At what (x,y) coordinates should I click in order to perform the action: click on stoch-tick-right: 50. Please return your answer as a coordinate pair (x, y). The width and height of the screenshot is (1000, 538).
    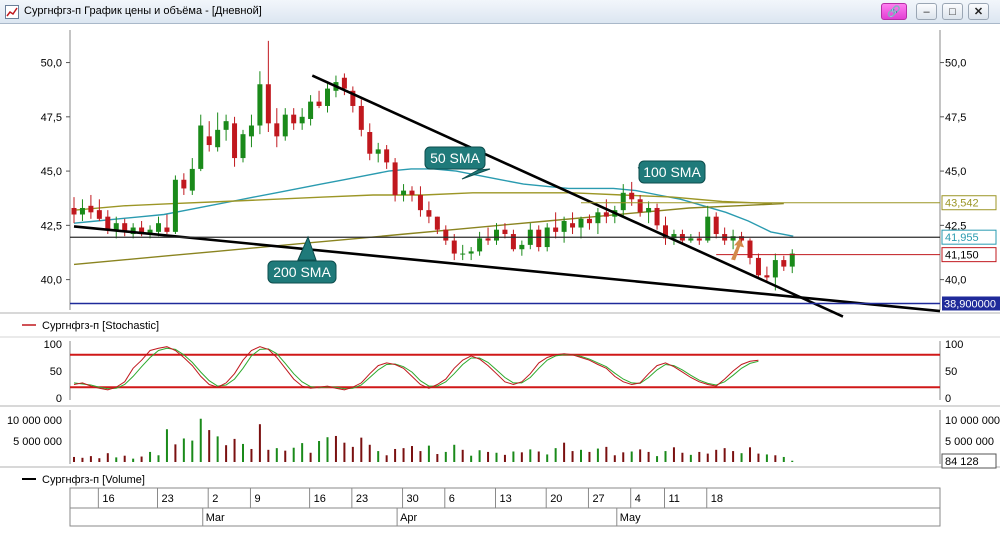
    Looking at the image, I should click on (951, 372).